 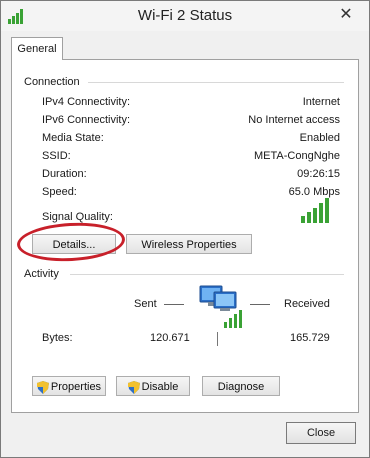 What do you see at coordinates (57, 338) in the screenshot?
I see `bytes-label: Bytes:` at bounding box center [57, 338].